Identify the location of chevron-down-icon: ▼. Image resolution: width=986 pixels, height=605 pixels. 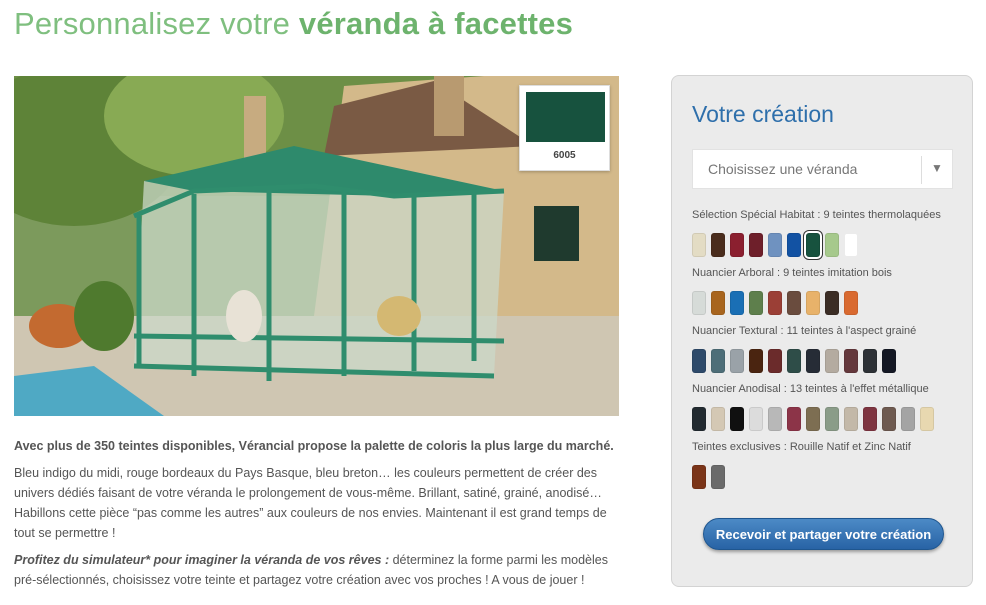
(937, 168).